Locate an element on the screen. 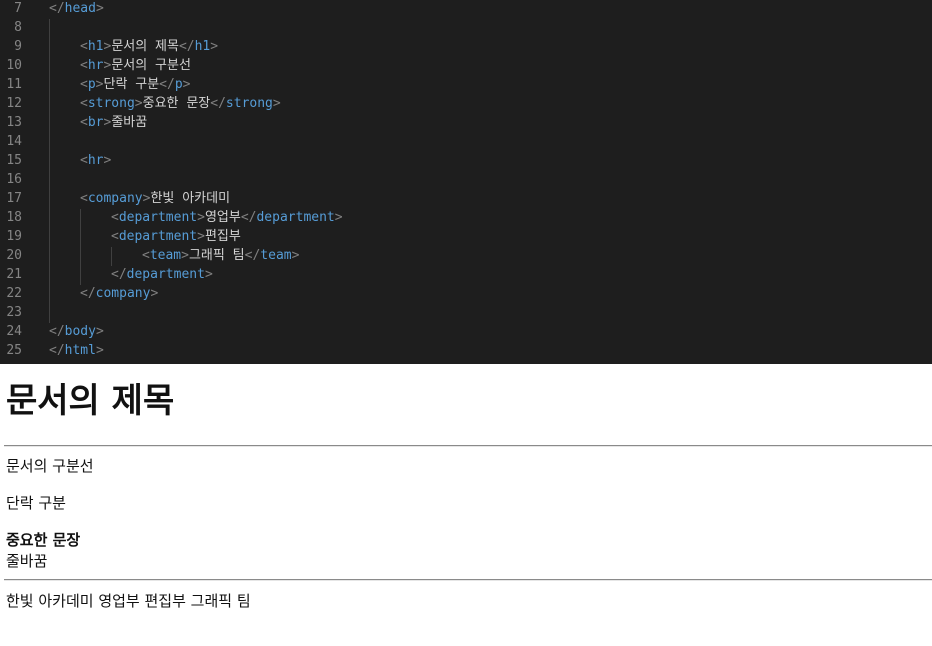 This screenshot has width=932, height=646. line-number: 12 is located at coordinates (14, 103).